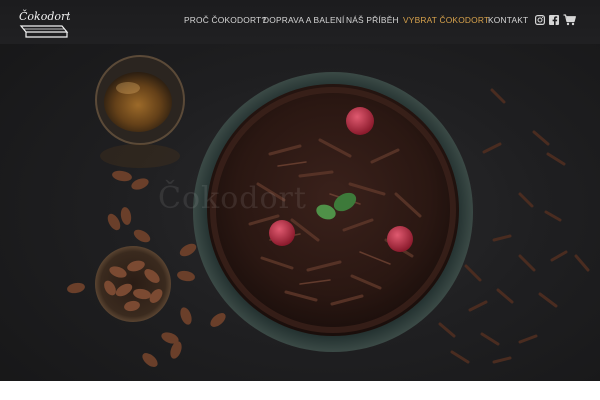 The height and width of the screenshot is (400, 600). Describe the element at coordinates (540, 20) in the screenshot. I see `instagram-icon` at that location.